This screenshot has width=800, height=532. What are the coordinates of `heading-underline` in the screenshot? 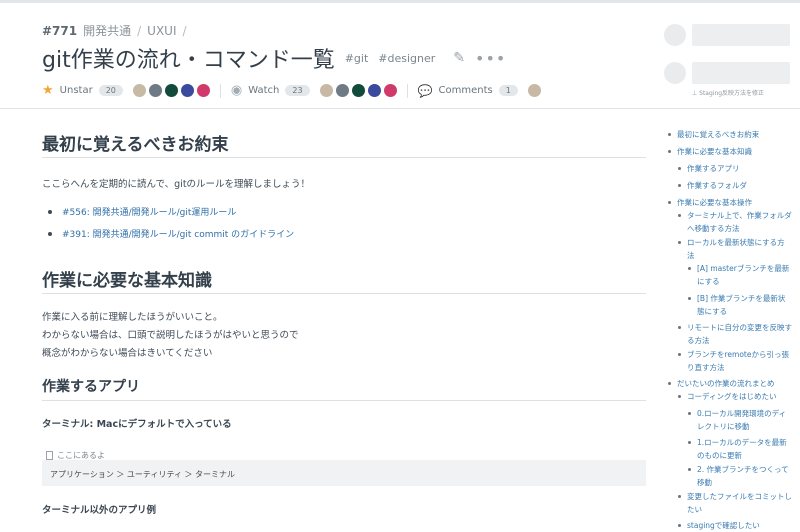 It's located at (344, 400).